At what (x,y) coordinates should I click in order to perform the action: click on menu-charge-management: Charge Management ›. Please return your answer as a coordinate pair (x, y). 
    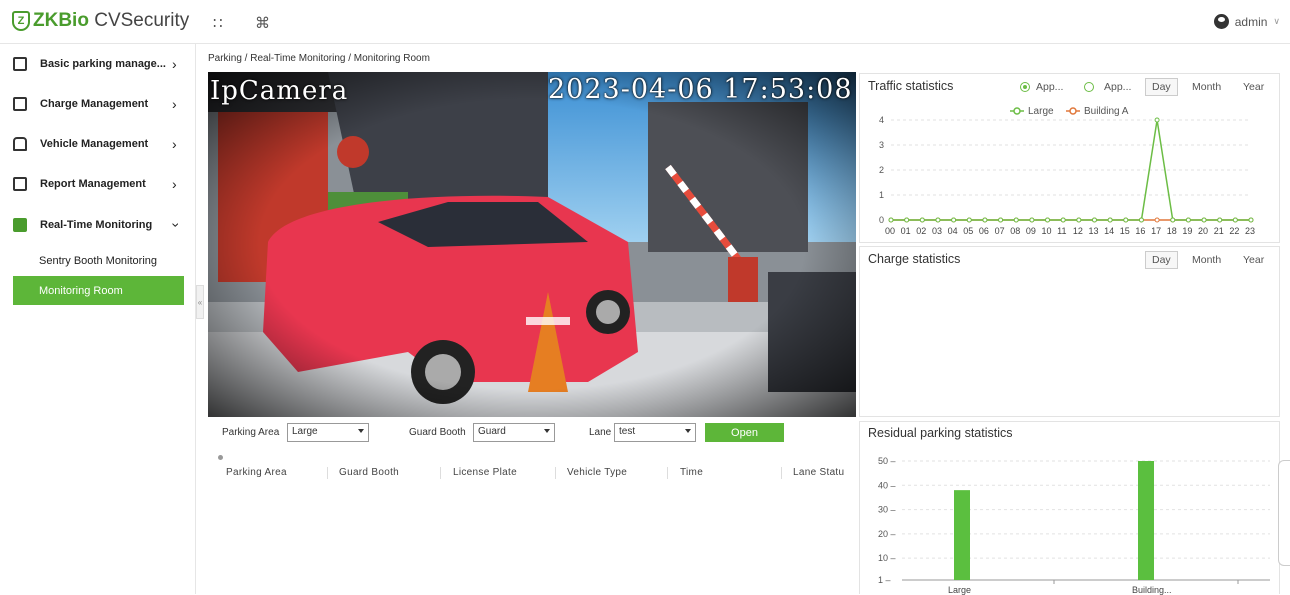
    Looking at the image, I should click on (98, 104).